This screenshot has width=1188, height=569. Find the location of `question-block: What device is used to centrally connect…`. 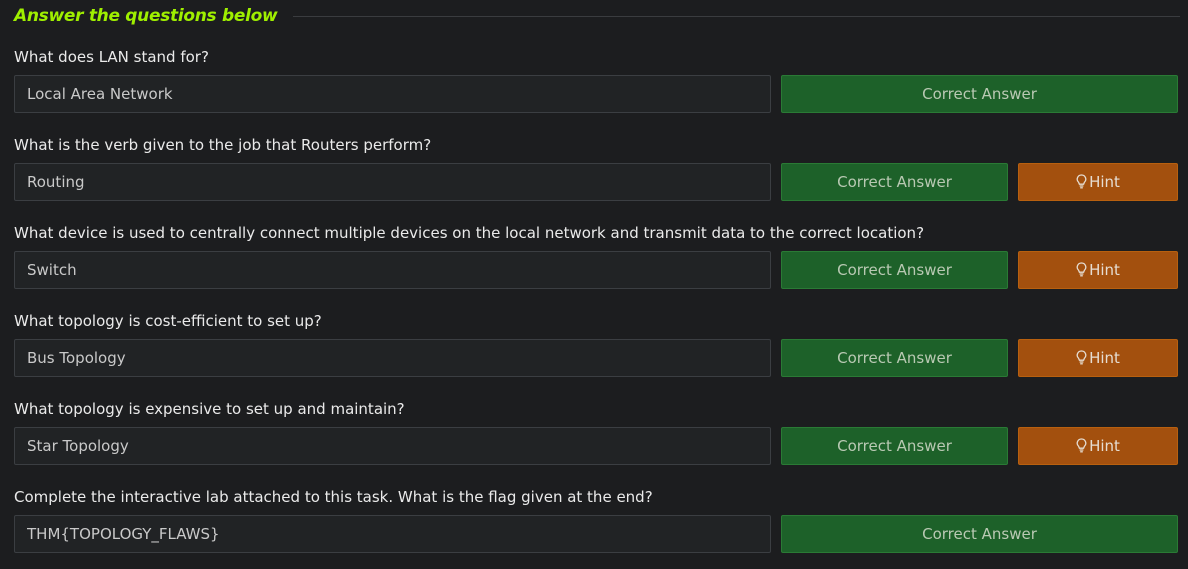

question-block: What device is used to centrally connect… is located at coordinates (596, 256).